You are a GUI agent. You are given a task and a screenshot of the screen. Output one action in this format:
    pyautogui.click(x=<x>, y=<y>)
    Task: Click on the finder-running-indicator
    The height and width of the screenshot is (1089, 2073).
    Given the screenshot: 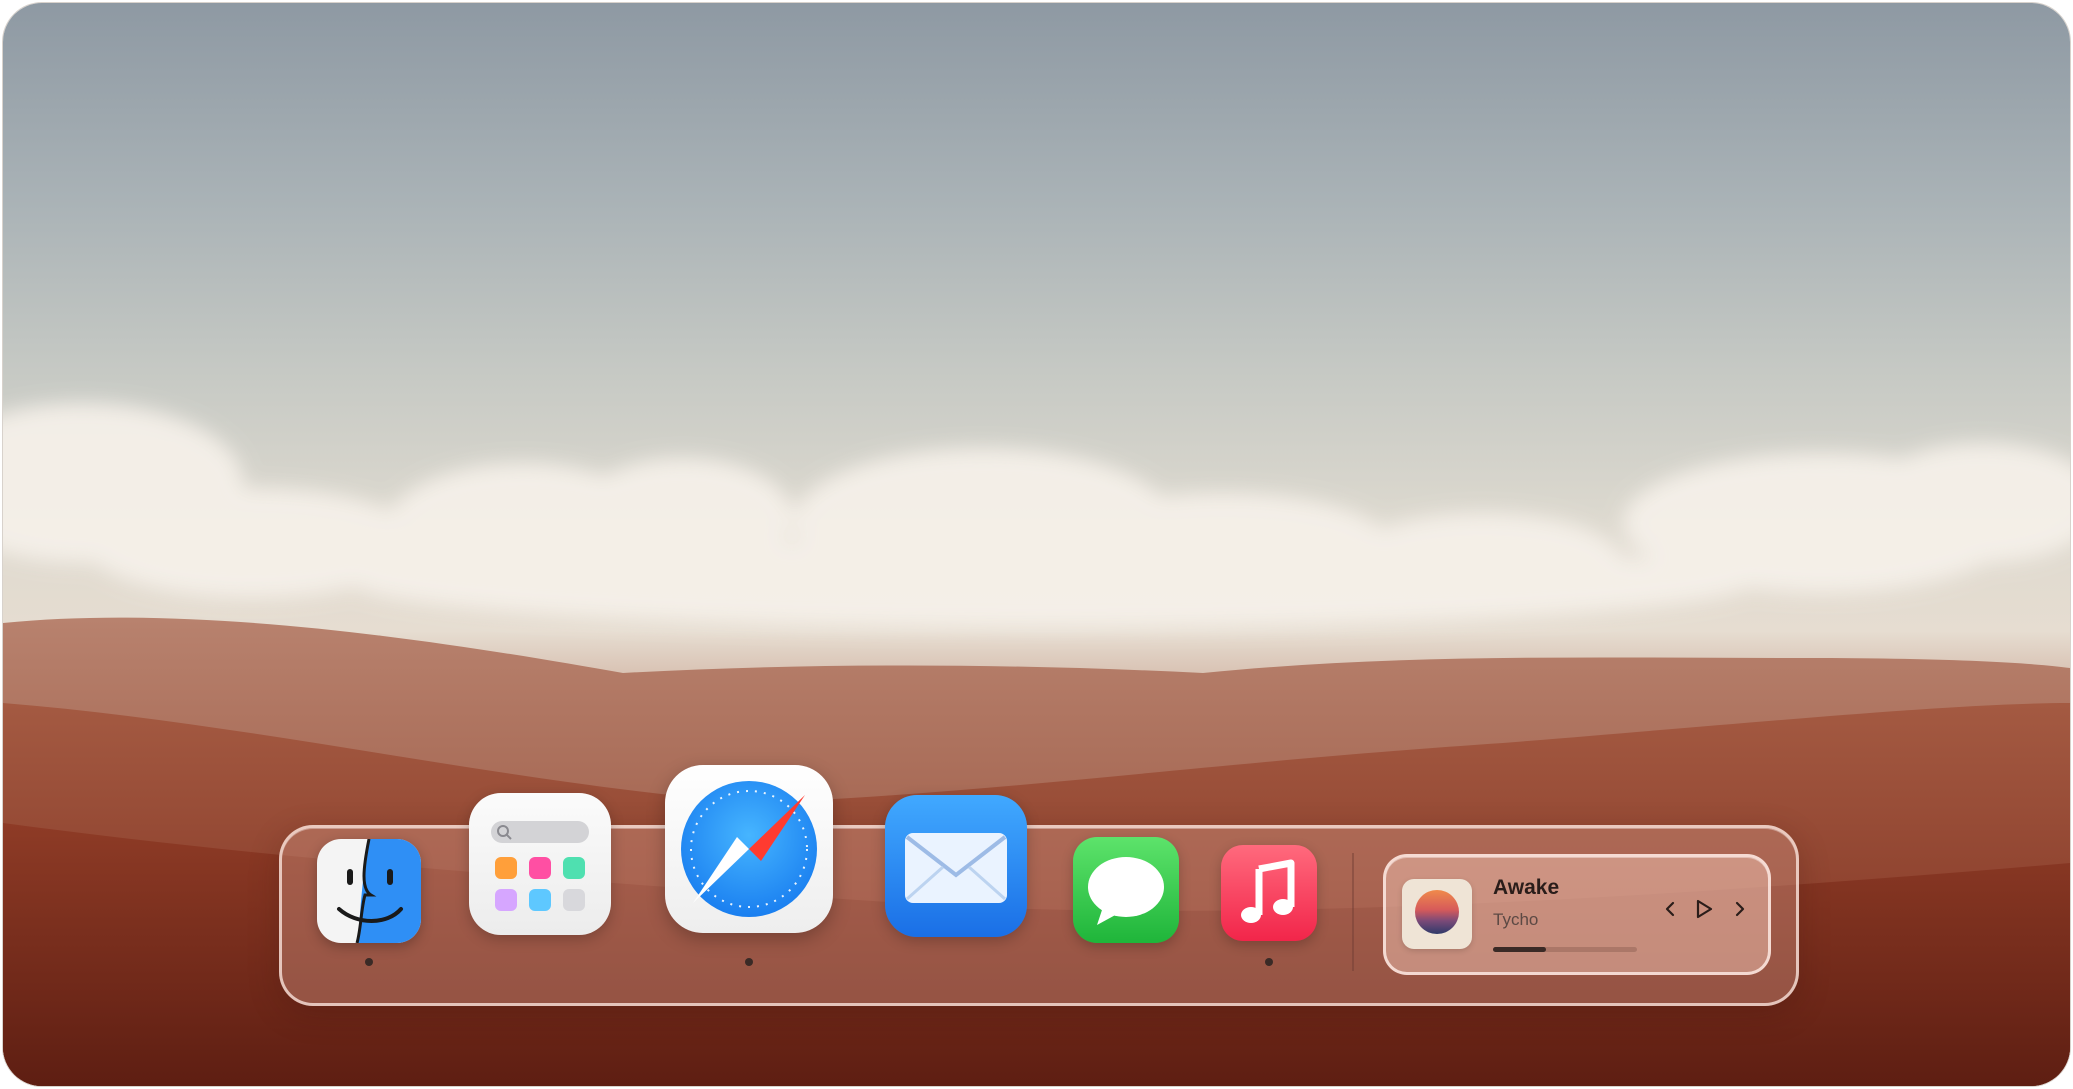 What is the action you would take?
    pyautogui.click(x=369, y=962)
    